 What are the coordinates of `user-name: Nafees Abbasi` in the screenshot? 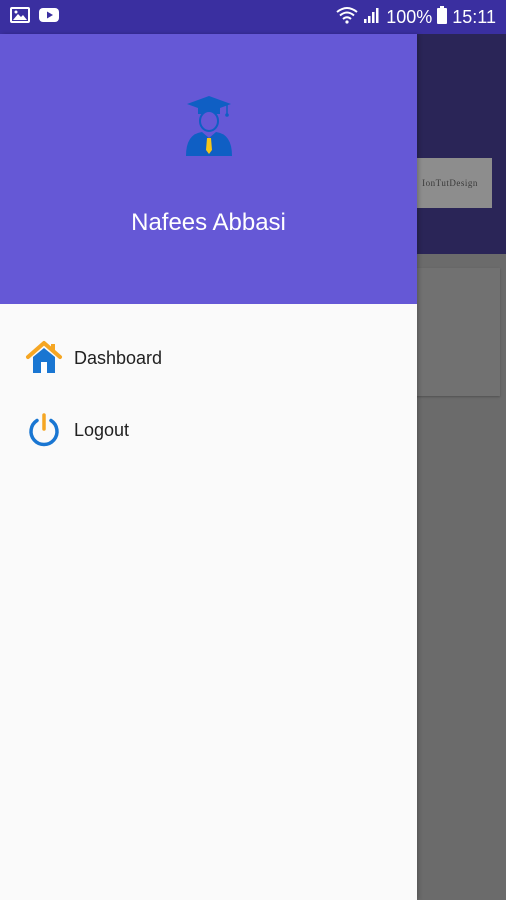 It's located at (208, 222).